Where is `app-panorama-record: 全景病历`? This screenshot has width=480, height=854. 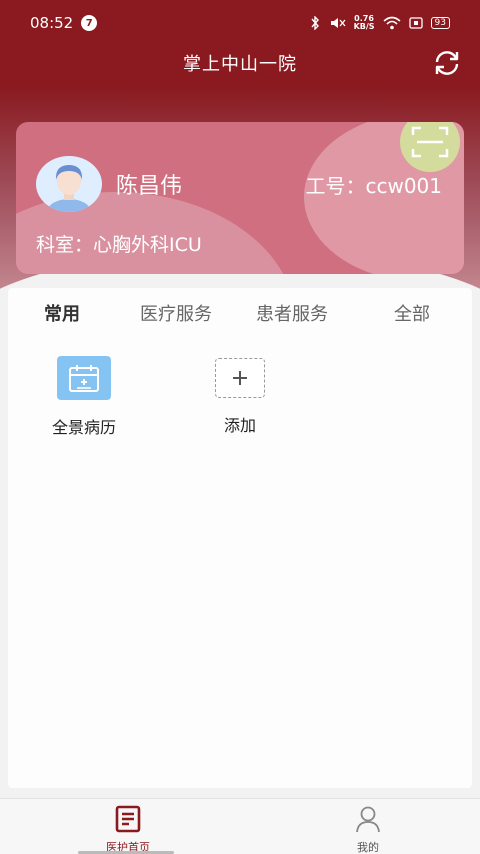
app-panorama-record: 全景病历 is located at coordinates (84, 397).